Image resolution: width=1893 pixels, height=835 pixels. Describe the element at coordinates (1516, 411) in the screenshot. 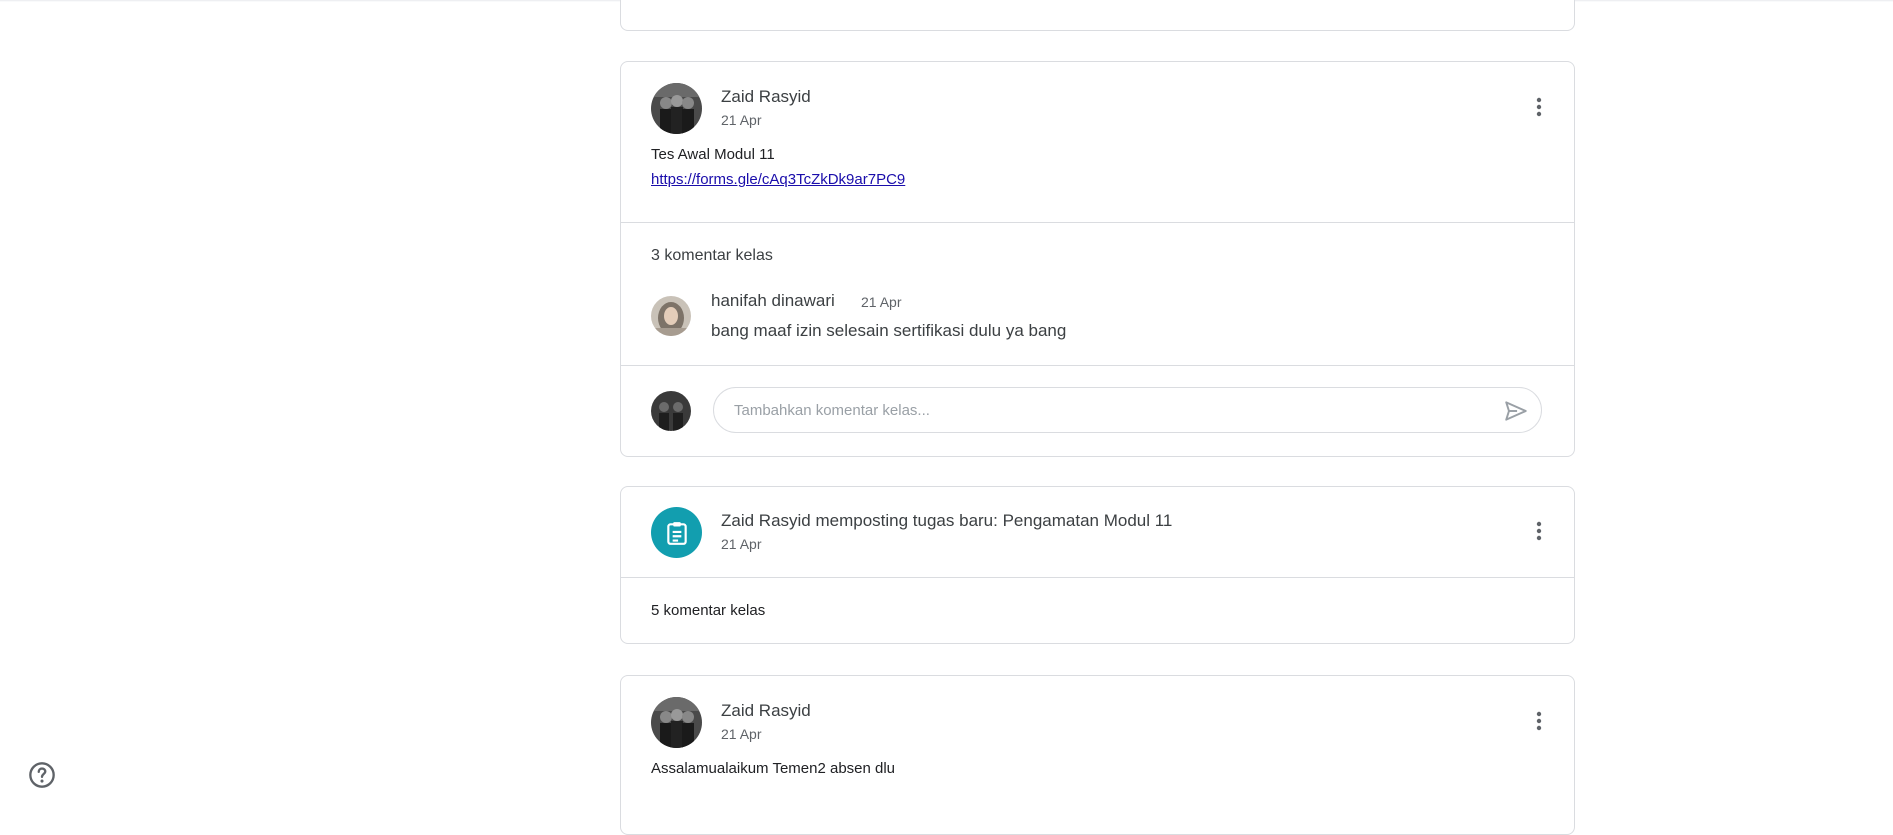

I see `send-icon` at that location.